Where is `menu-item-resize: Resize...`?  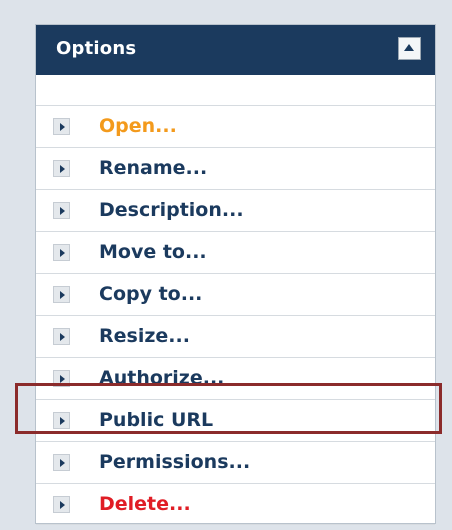
menu-item-resize: Resize... is located at coordinates (235, 336).